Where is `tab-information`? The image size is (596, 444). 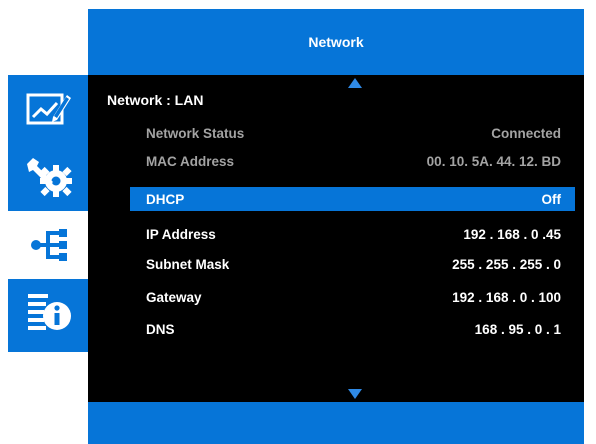
tab-information is located at coordinates (48, 313).